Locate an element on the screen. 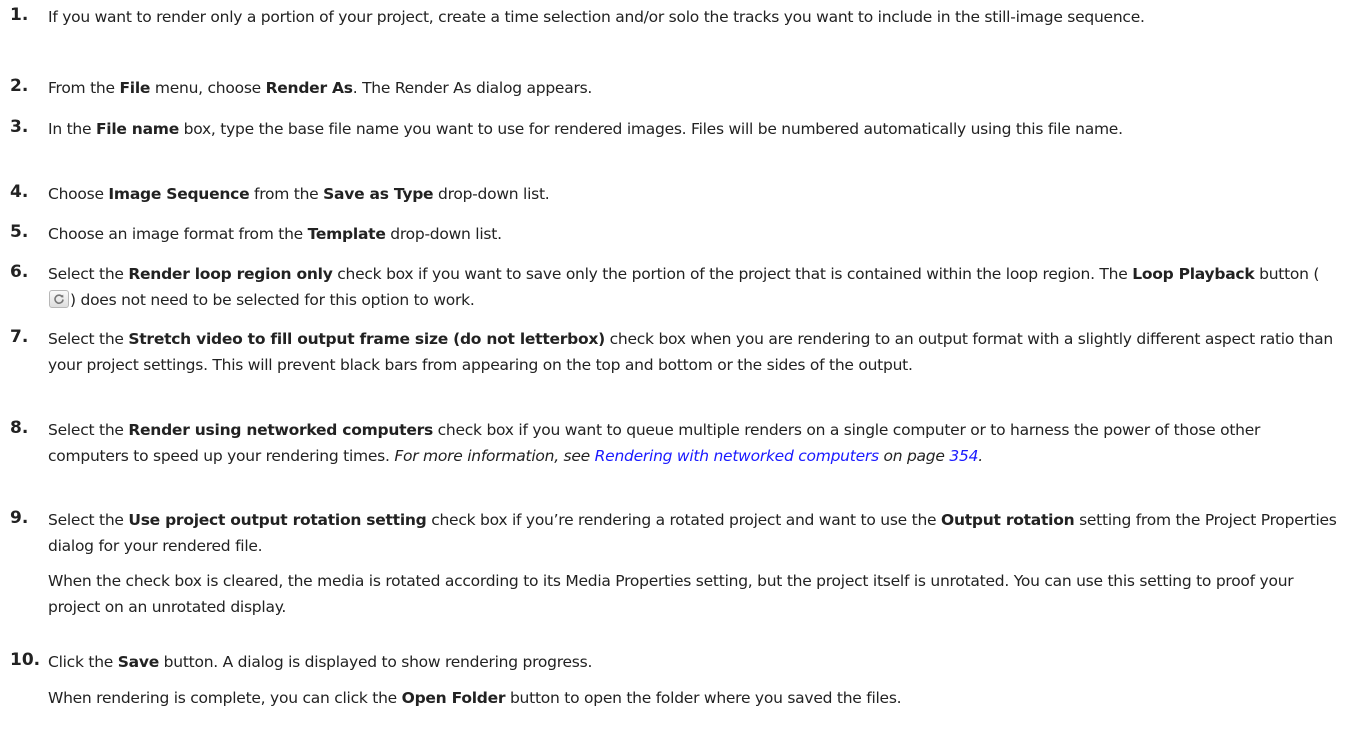  step-number: 5. is located at coordinates (19, 232).